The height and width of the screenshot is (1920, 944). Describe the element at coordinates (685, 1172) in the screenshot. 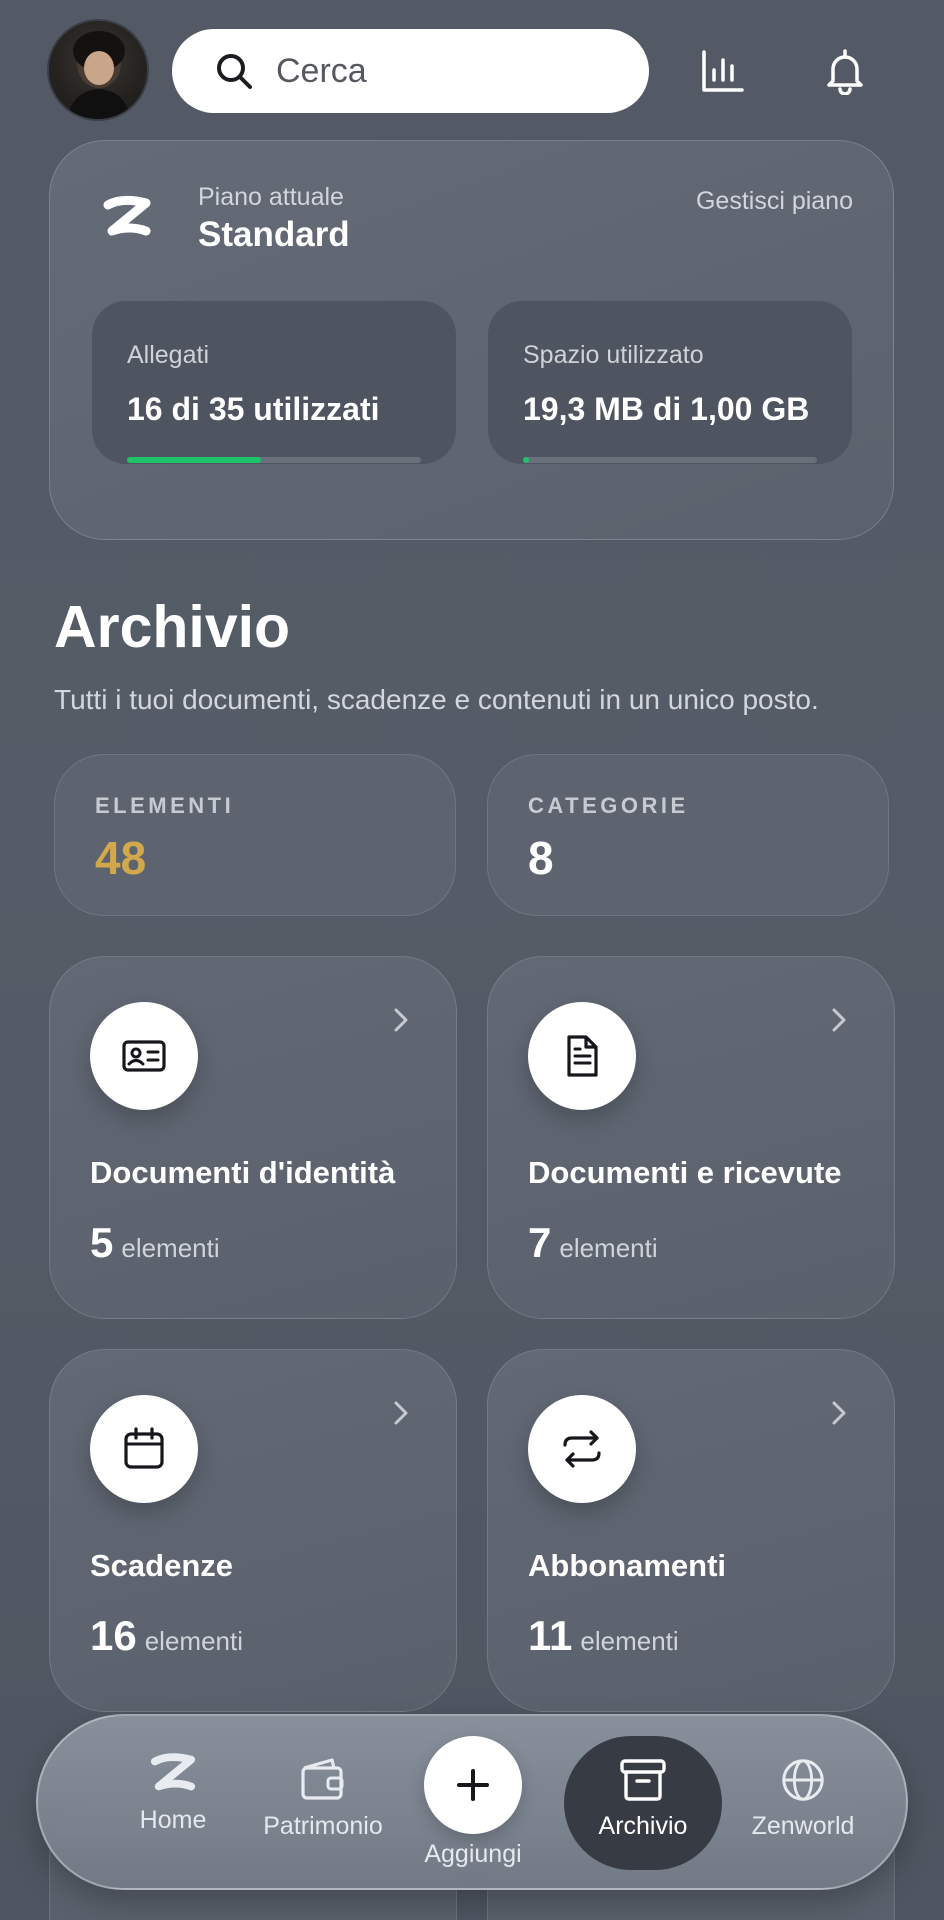

I see `category-title: Documenti e ricevute` at that location.